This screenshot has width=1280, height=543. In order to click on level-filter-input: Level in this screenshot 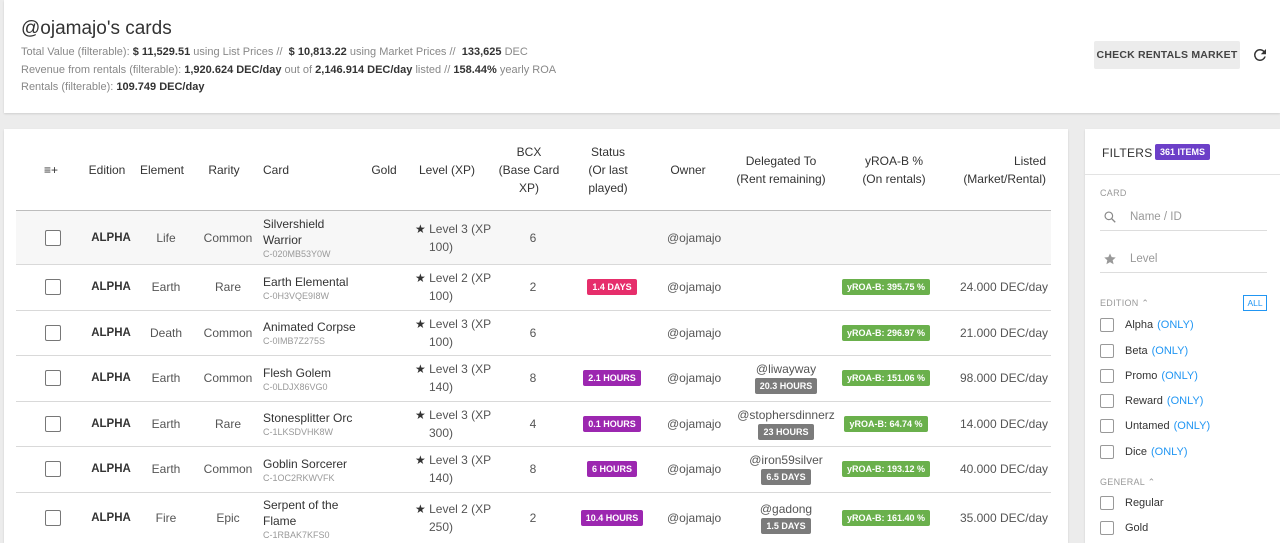, I will do `click(1183, 260)`.